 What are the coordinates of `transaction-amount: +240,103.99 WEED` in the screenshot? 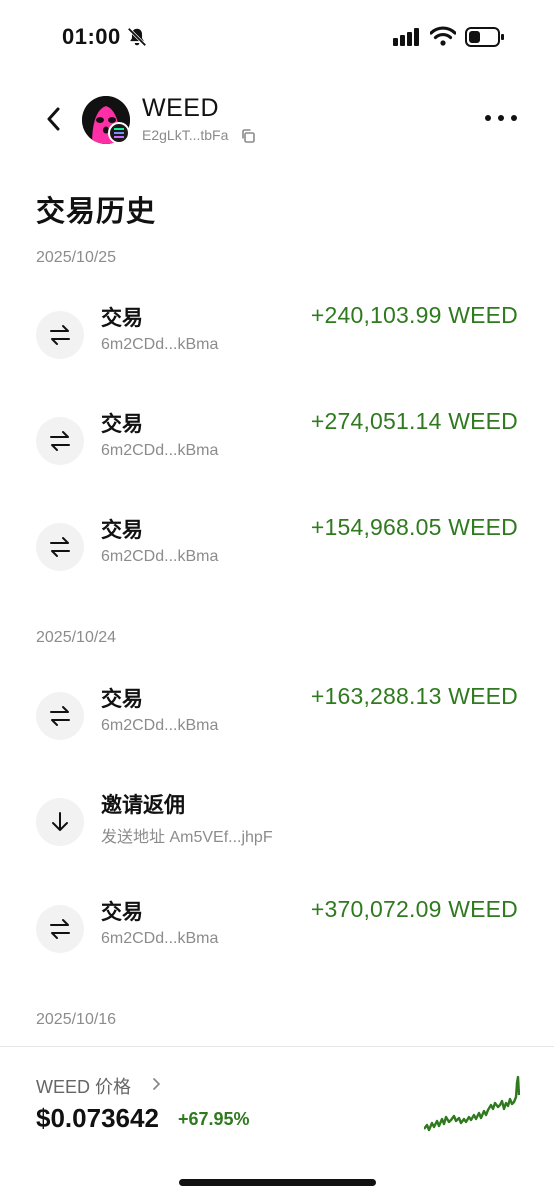 It's located at (414, 315).